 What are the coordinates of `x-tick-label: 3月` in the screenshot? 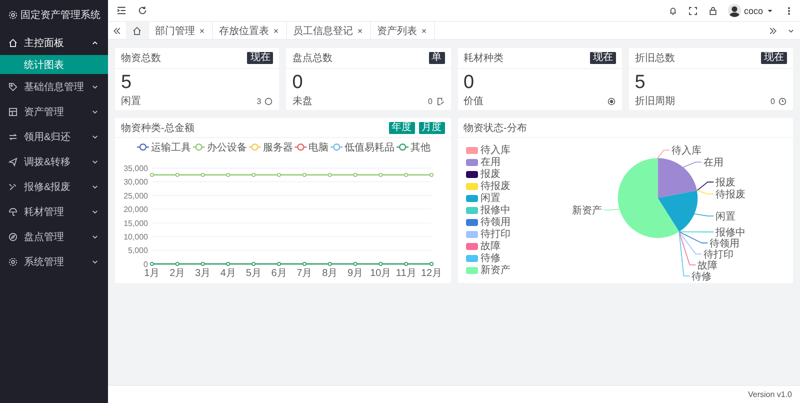 It's located at (203, 273).